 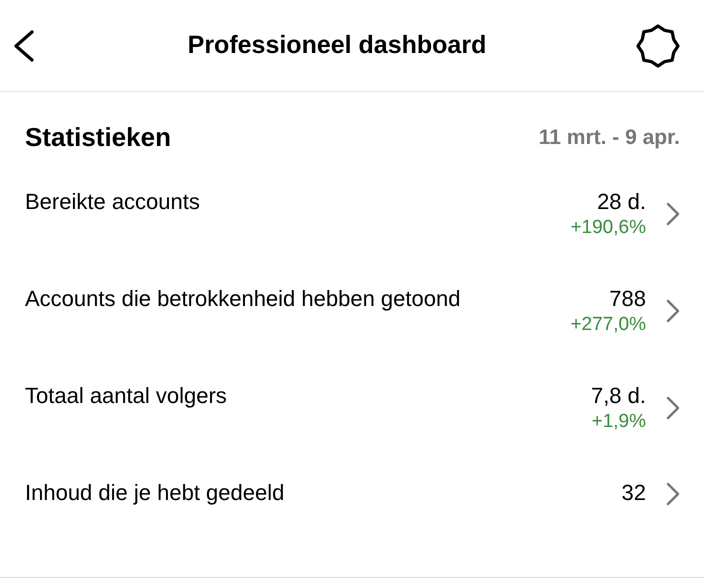 What do you see at coordinates (634, 493) in the screenshot?
I see `stat-value: 32` at bounding box center [634, 493].